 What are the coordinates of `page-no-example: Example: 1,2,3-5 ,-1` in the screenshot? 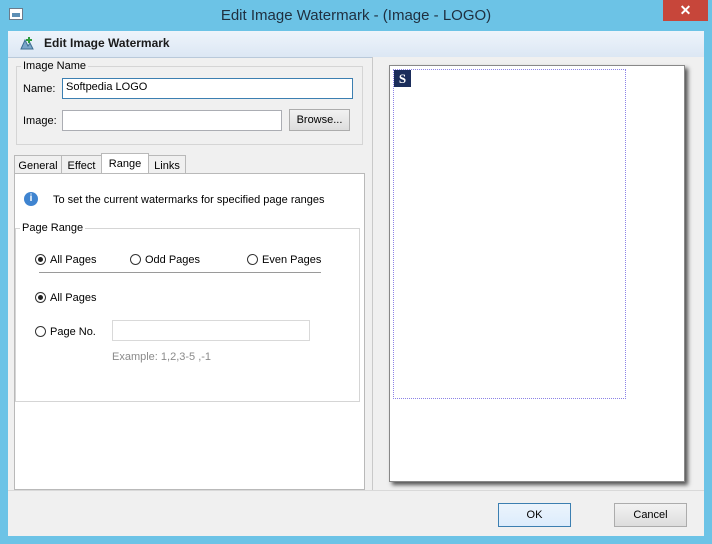 It's located at (162, 357).